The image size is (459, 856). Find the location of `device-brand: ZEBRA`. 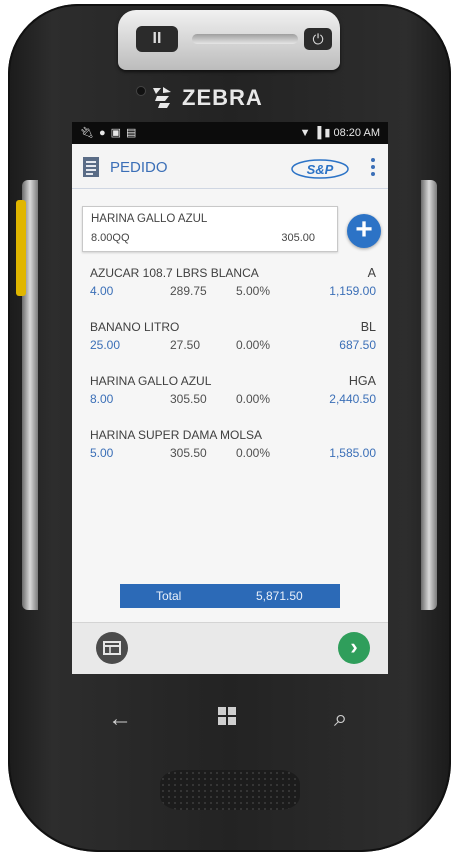

device-brand: ZEBRA is located at coordinates (235, 99).